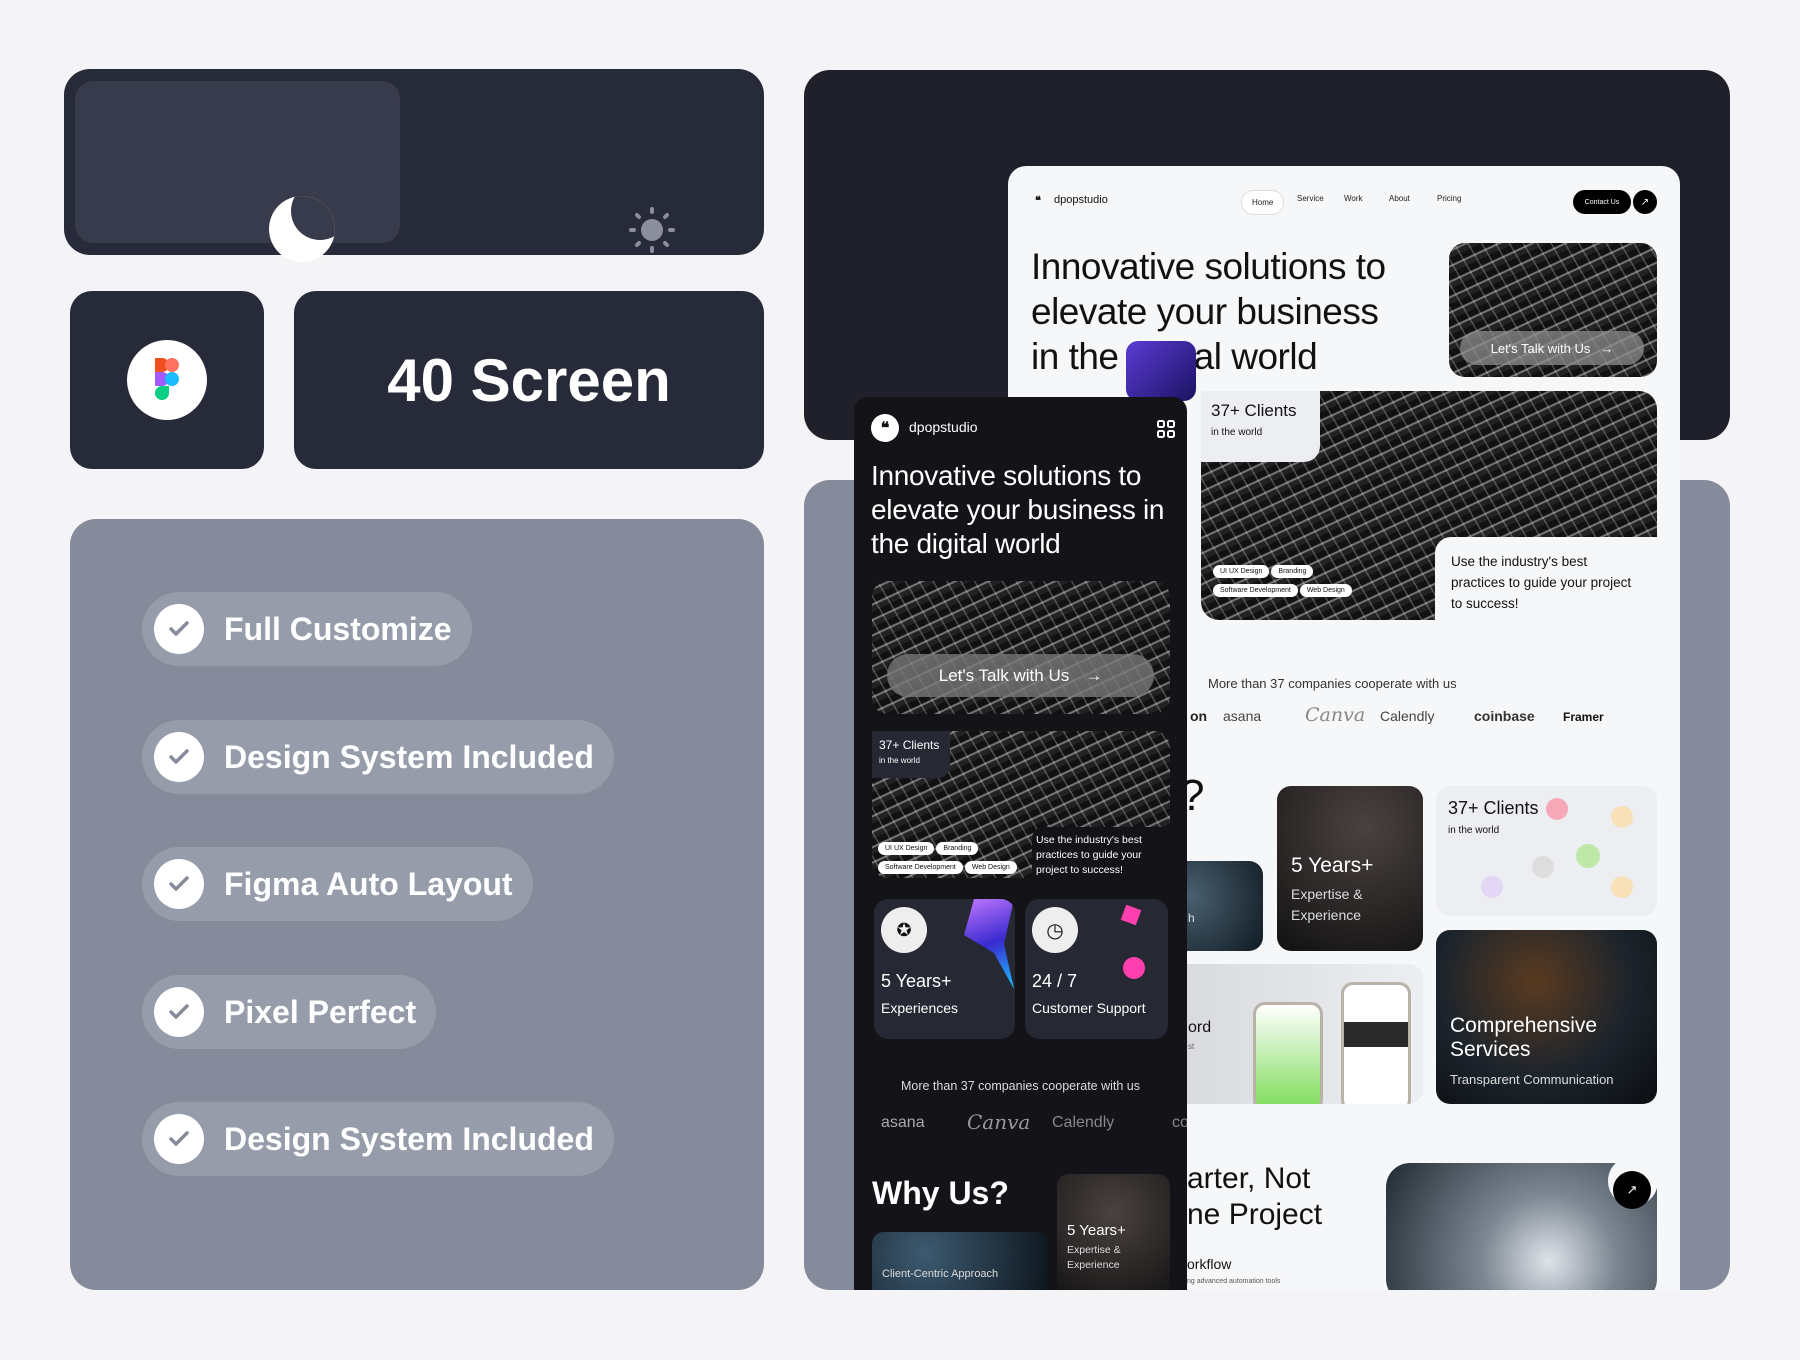 Image resolution: width=1800 pixels, height=1360 pixels. I want to click on screen-count: 40 Screen, so click(529, 380).